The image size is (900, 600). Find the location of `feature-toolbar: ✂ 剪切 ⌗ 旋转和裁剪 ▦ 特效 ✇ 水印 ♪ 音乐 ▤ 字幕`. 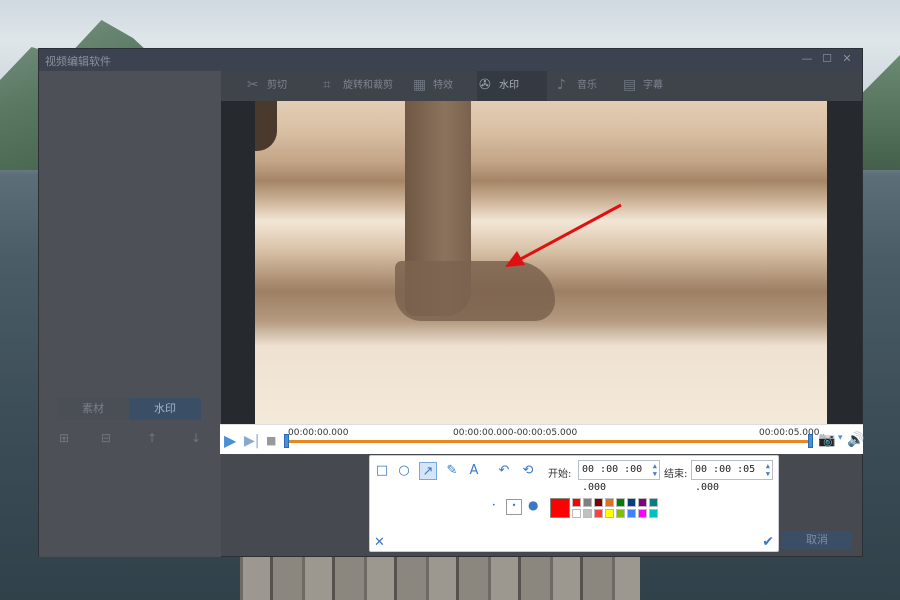

feature-toolbar: ✂ 剪切 ⌗ 旋转和裁剪 ▦ 特效 ✇ 水印 ♪ 音乐 ▤ 字幕 is located at coordinates (541, 86).